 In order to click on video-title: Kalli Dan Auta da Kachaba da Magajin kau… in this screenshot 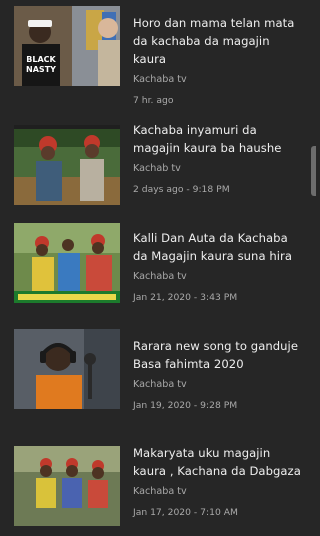, I will do `click(219, 247)`.